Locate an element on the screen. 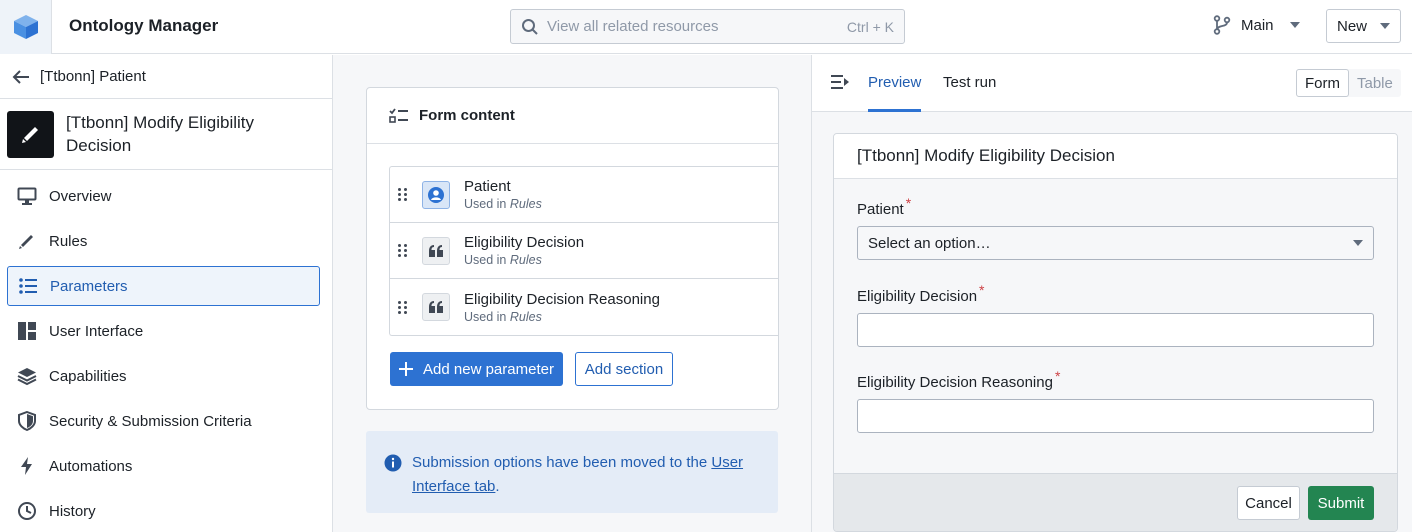 Image resolution: width=1412 pixels, height=532 pixels. branch-selector: Main is located at coordinates (1256, 25).